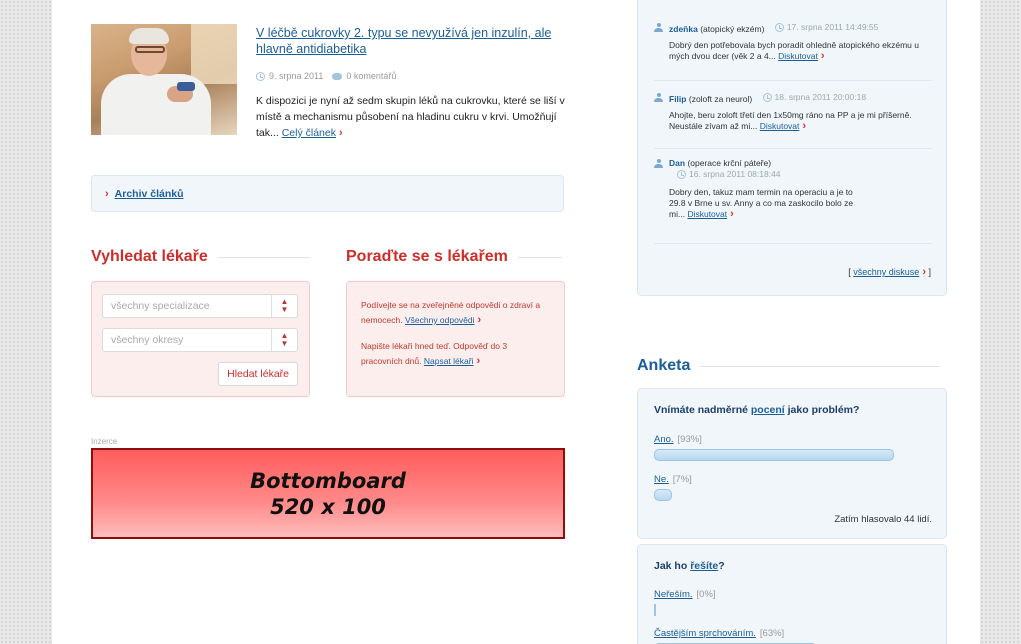  I want to click on district-select: všechny okresy ▲ ▼, so click(200, 340).